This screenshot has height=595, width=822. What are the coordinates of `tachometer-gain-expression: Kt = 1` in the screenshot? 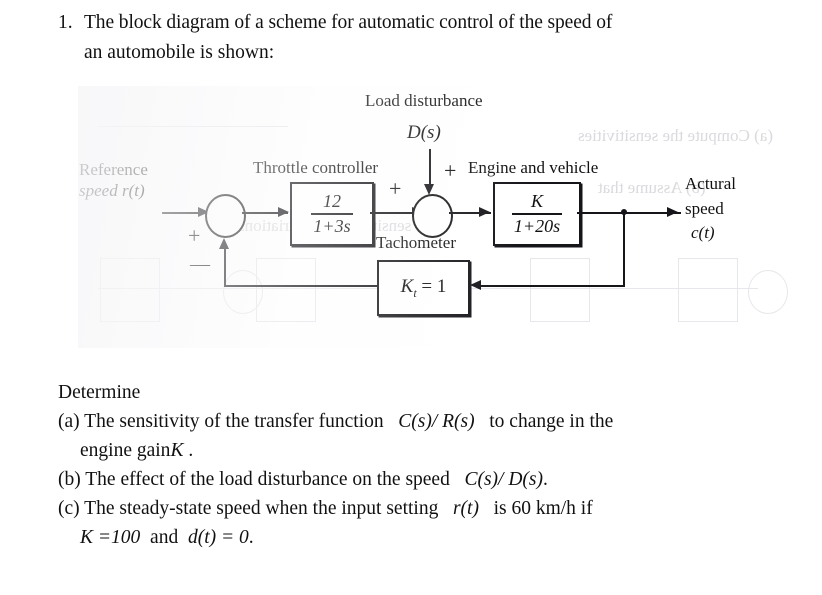 It's located at (424, 288).